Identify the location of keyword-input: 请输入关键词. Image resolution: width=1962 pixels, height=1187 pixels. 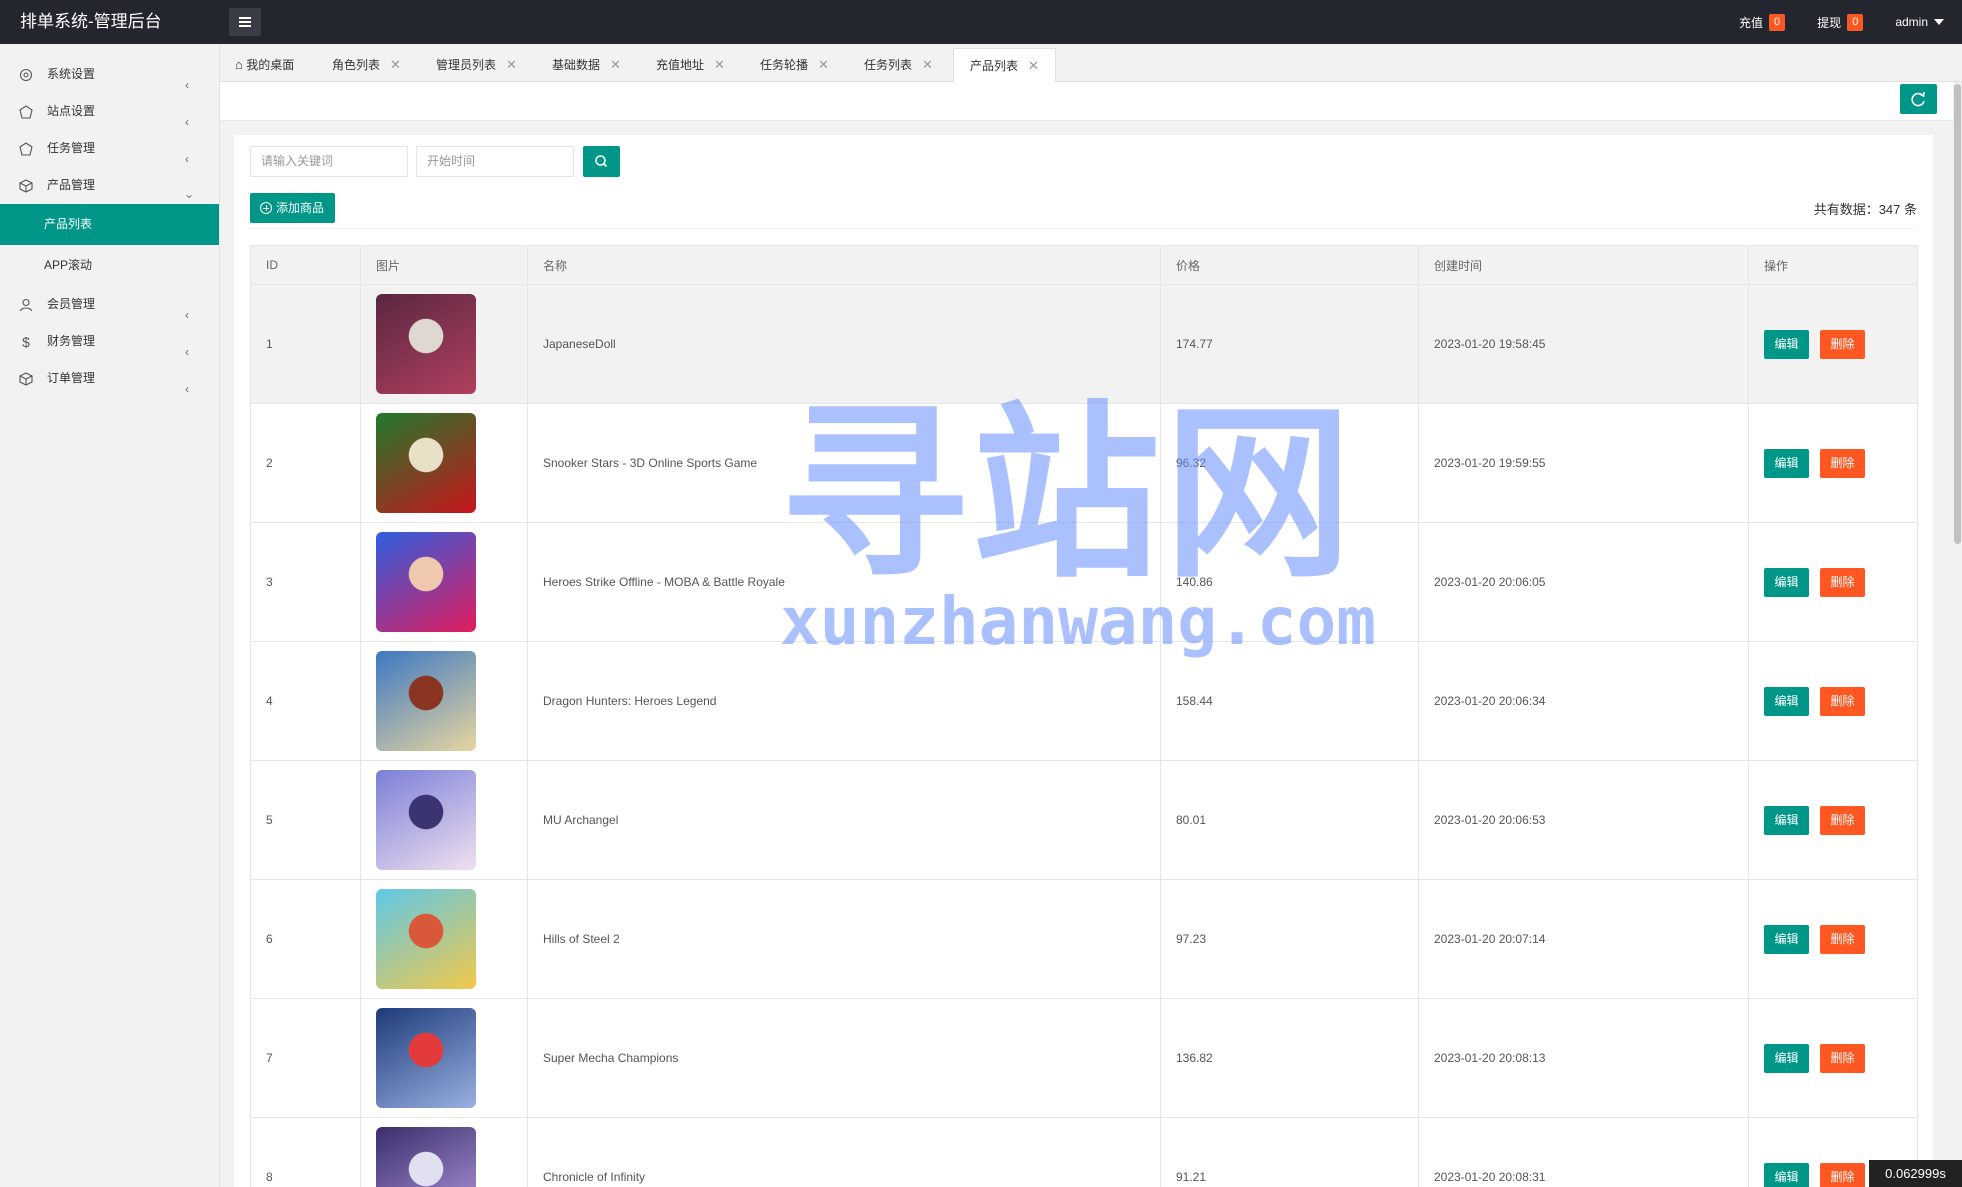
(329, 161).